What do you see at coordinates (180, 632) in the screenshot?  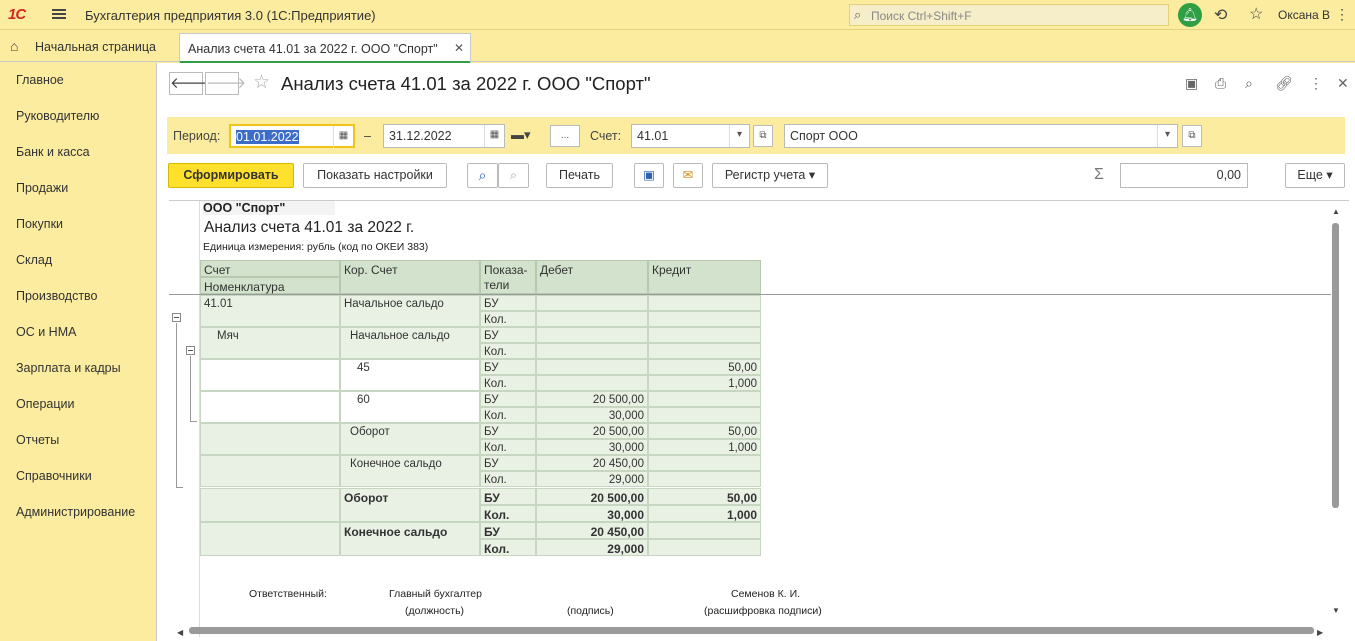 I see `scroll-left-icon: ◀` at bounding box center [180, 632].